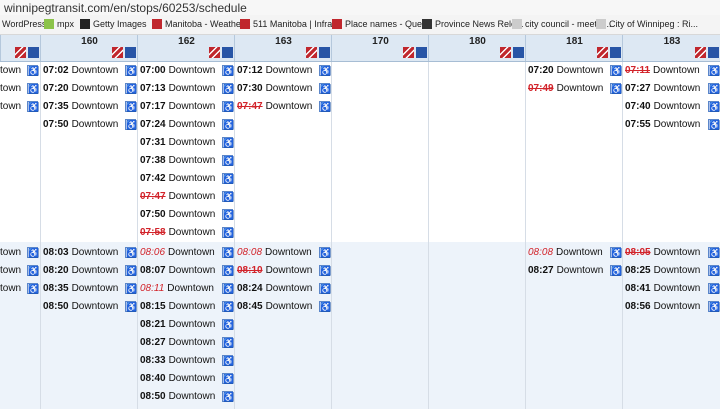 The width and height of the screenshot is (720, 409). Describe the element at coordinates (672, 71) in the screenshot. I see `schedule-entry: 07:11 Downtown ♿` at that location.